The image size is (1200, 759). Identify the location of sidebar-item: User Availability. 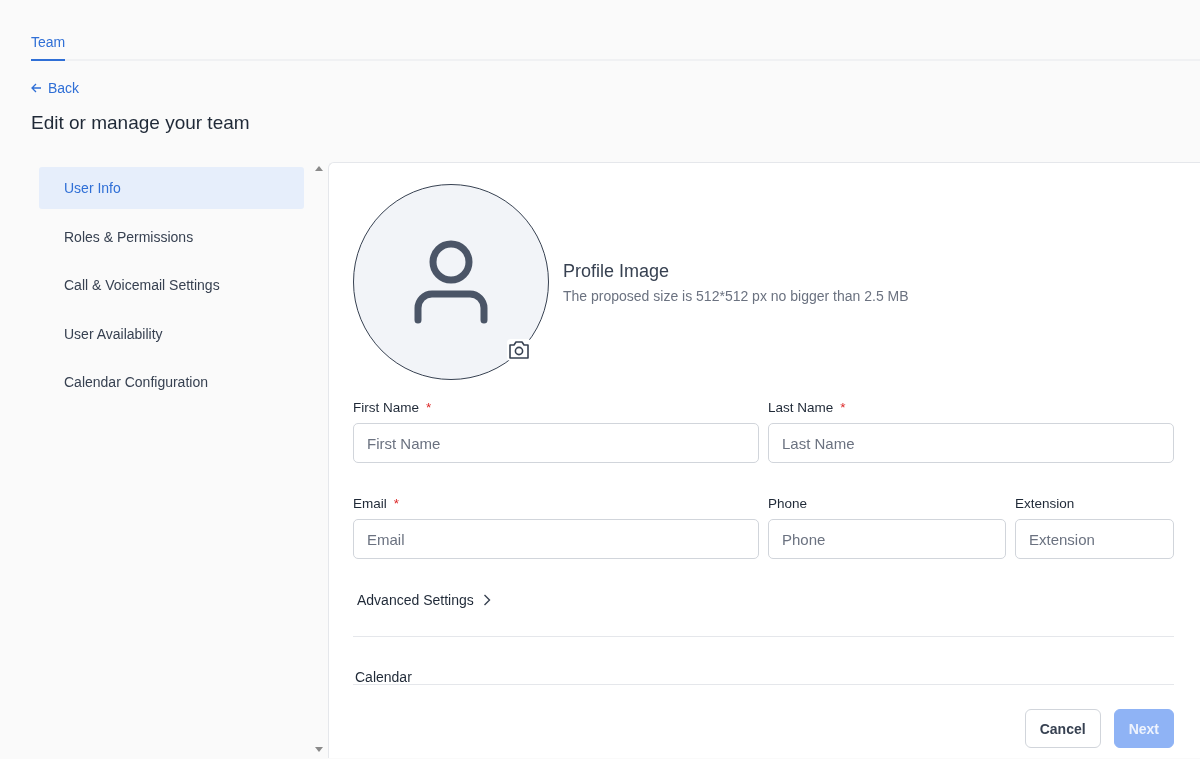
(171, 333).